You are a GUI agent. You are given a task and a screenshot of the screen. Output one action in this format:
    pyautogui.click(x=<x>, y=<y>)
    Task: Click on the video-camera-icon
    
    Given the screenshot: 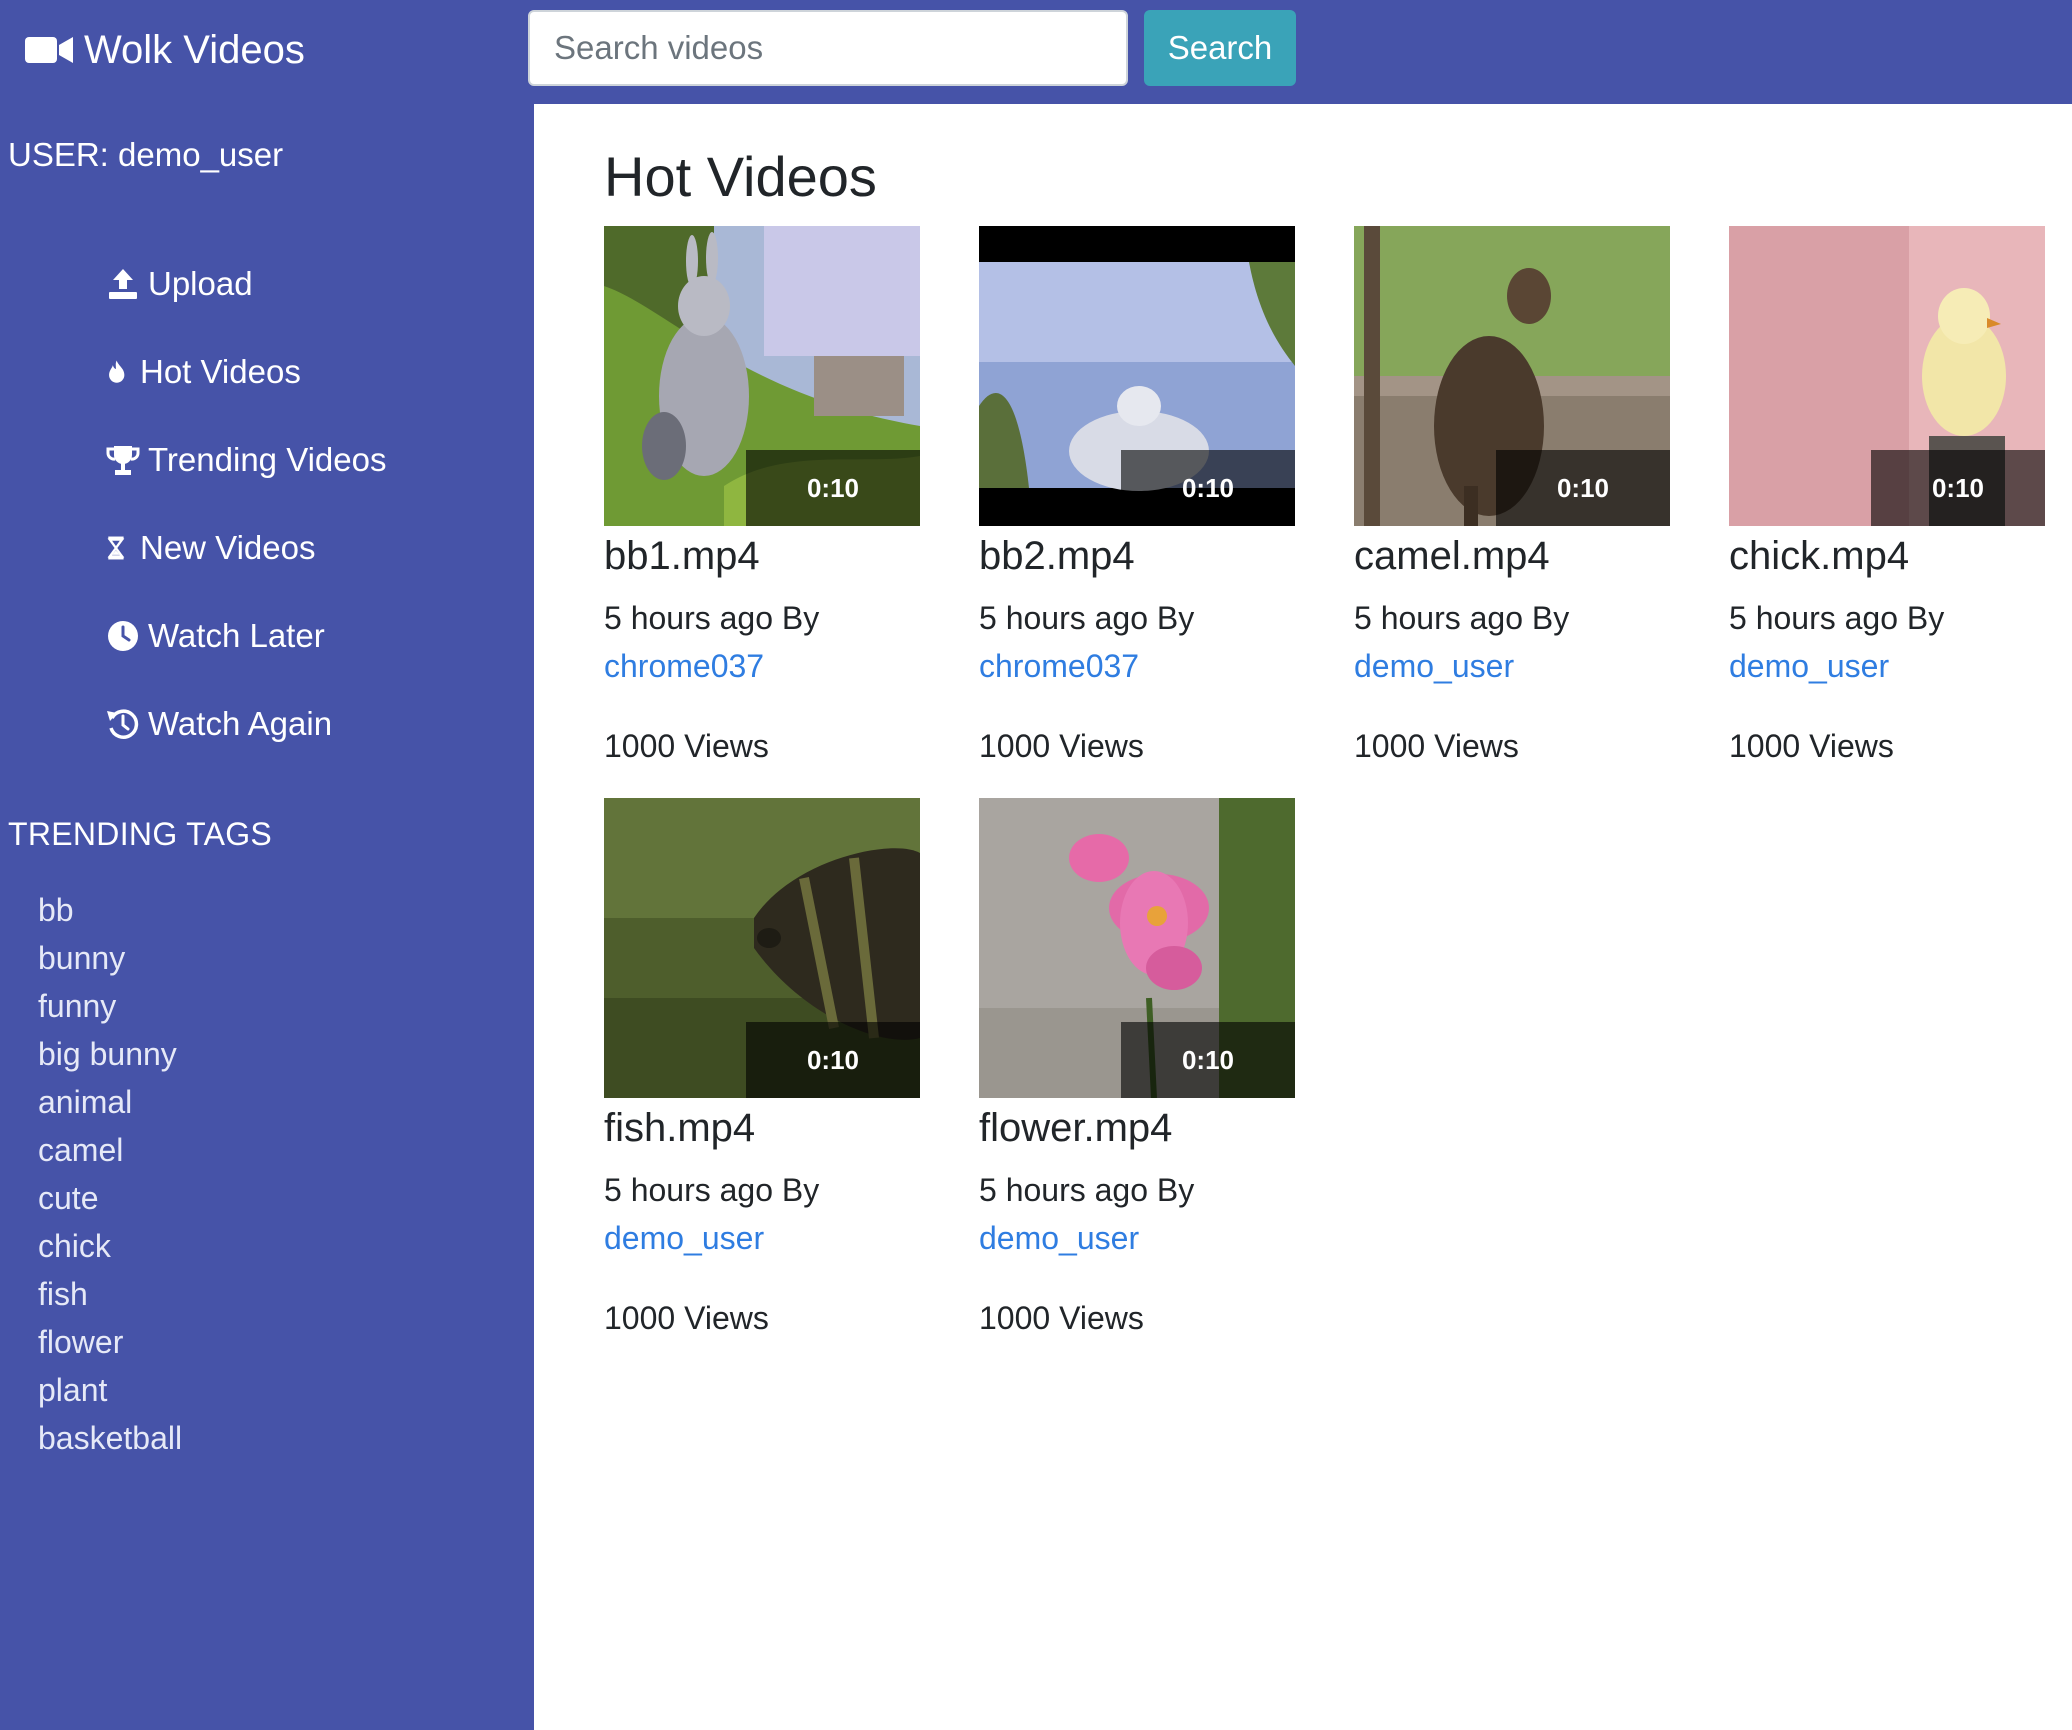 What is the action you would take?
    pyautogui.click(x=49, y=50)
    